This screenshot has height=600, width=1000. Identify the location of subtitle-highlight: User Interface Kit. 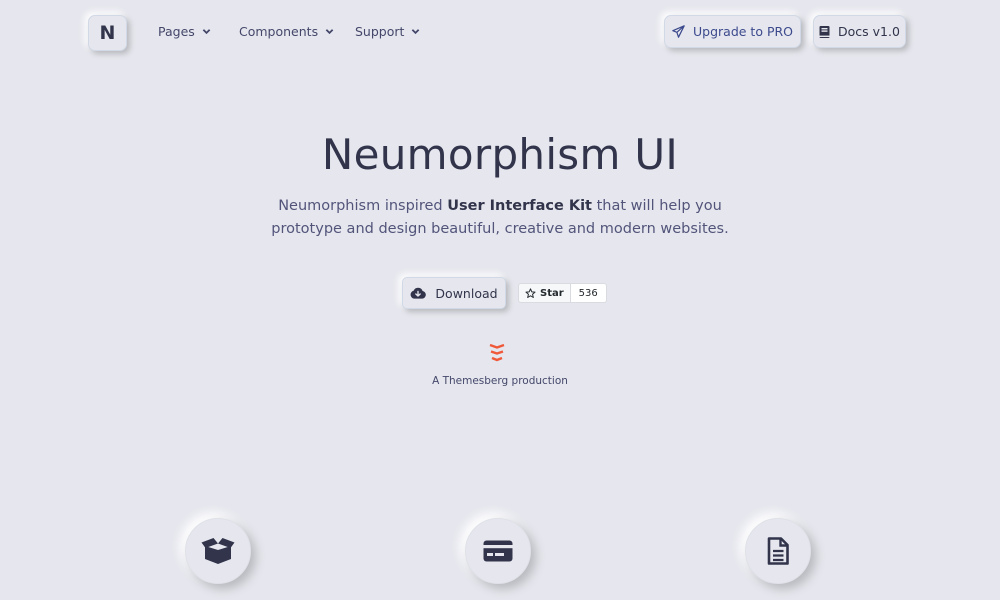
(519, 206).